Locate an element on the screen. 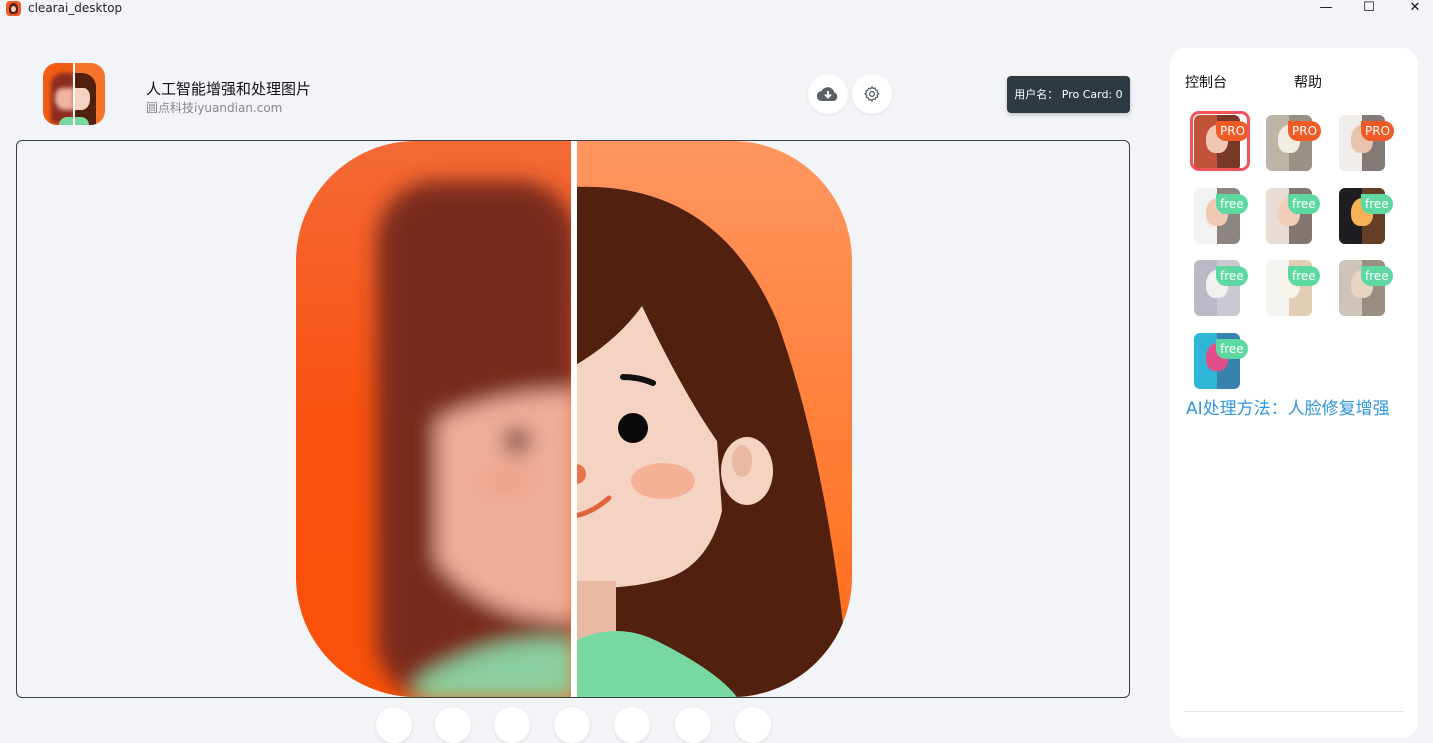 The height and width of the screenshot is (743, 1433). settings-button is located at coordinates (872, 94).